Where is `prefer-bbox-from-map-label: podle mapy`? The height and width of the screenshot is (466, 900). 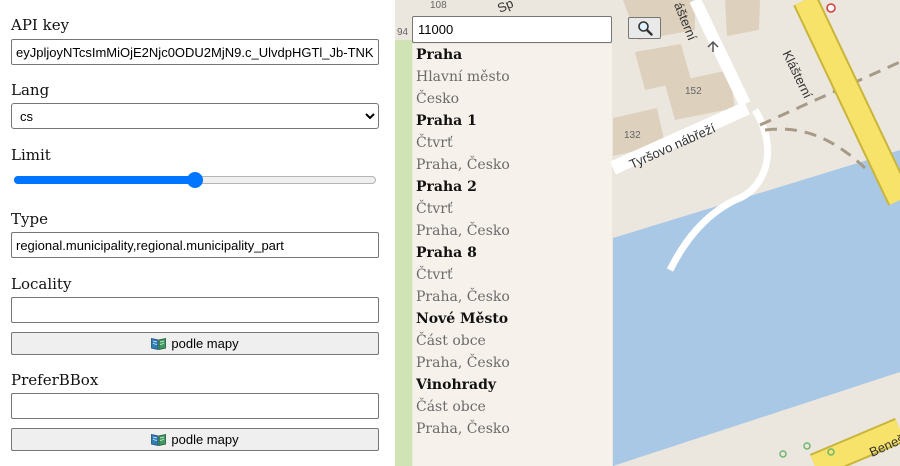
prefer-bbox-from-map-label: podle mapy is located at coordinates (205, 439).